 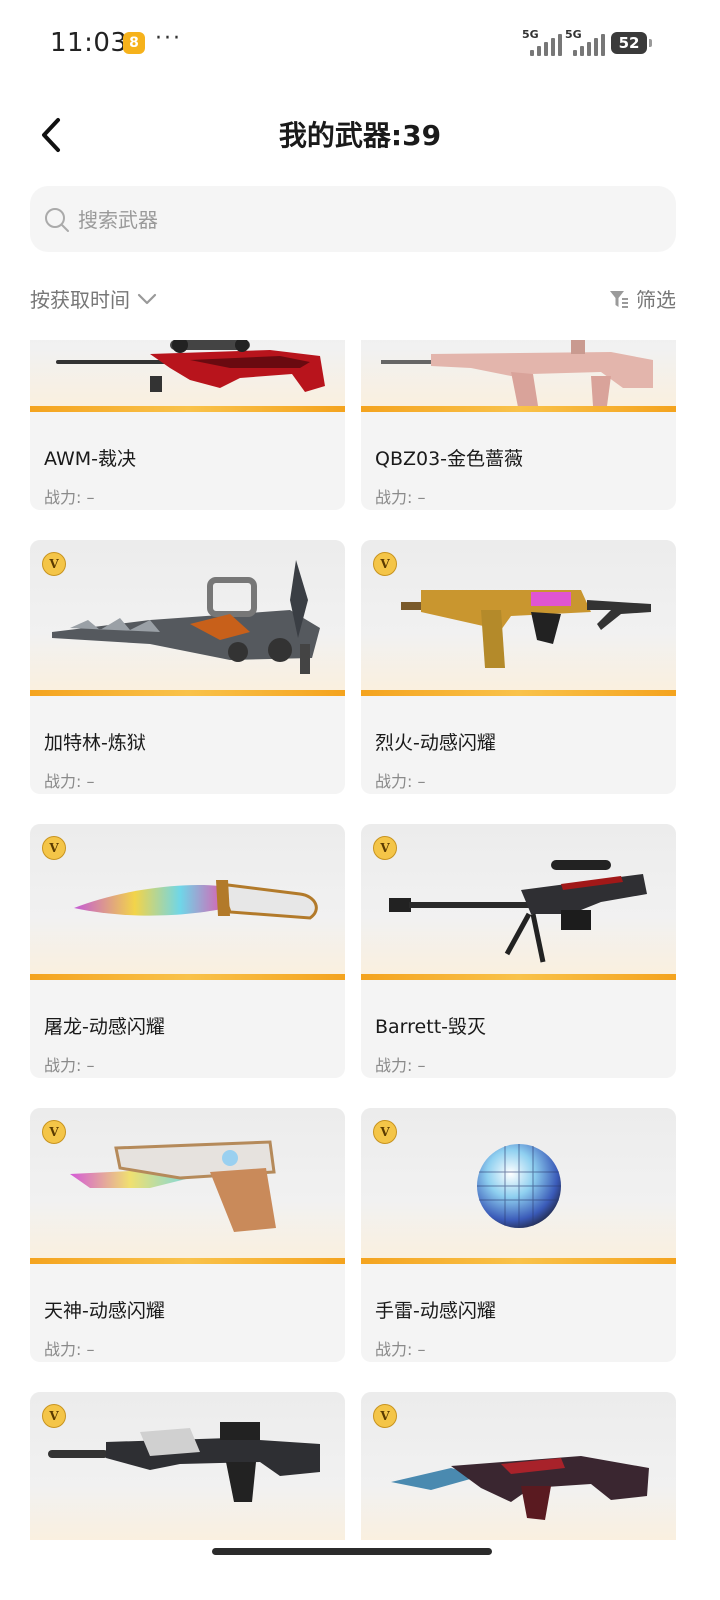 I want to click on weapon-card: V 烈火-动感闪耀 战力: –, so click(x=518, y=667).